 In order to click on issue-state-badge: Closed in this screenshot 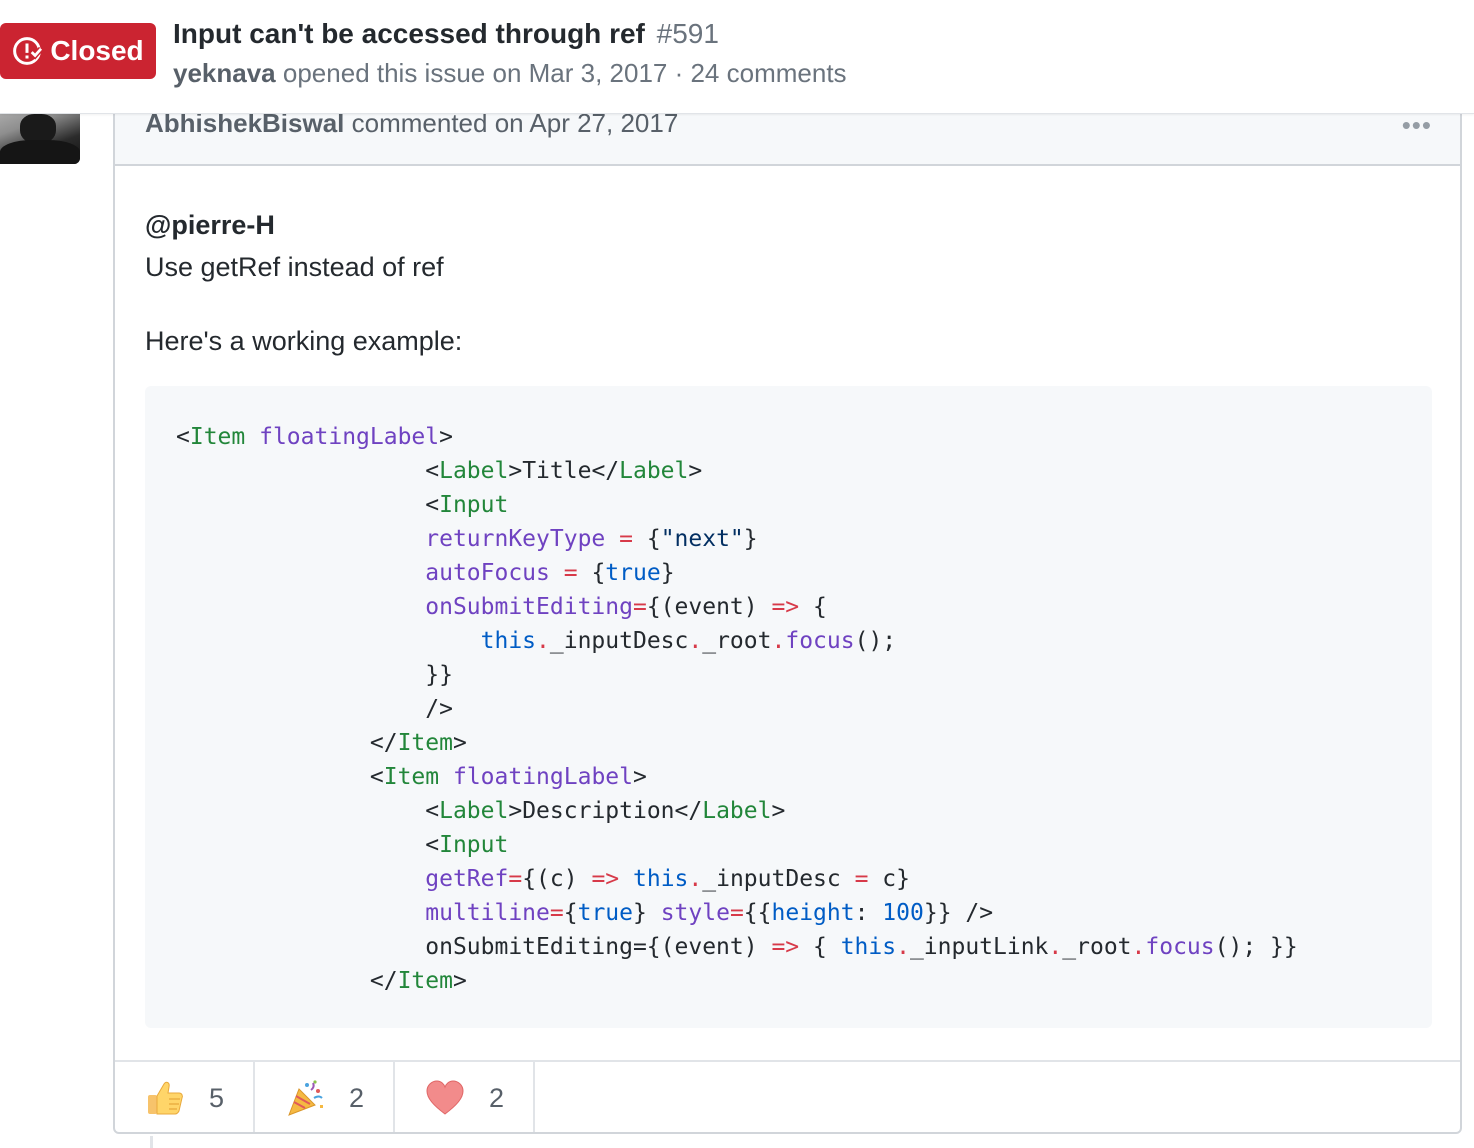, I will do `click(78, 51)`.